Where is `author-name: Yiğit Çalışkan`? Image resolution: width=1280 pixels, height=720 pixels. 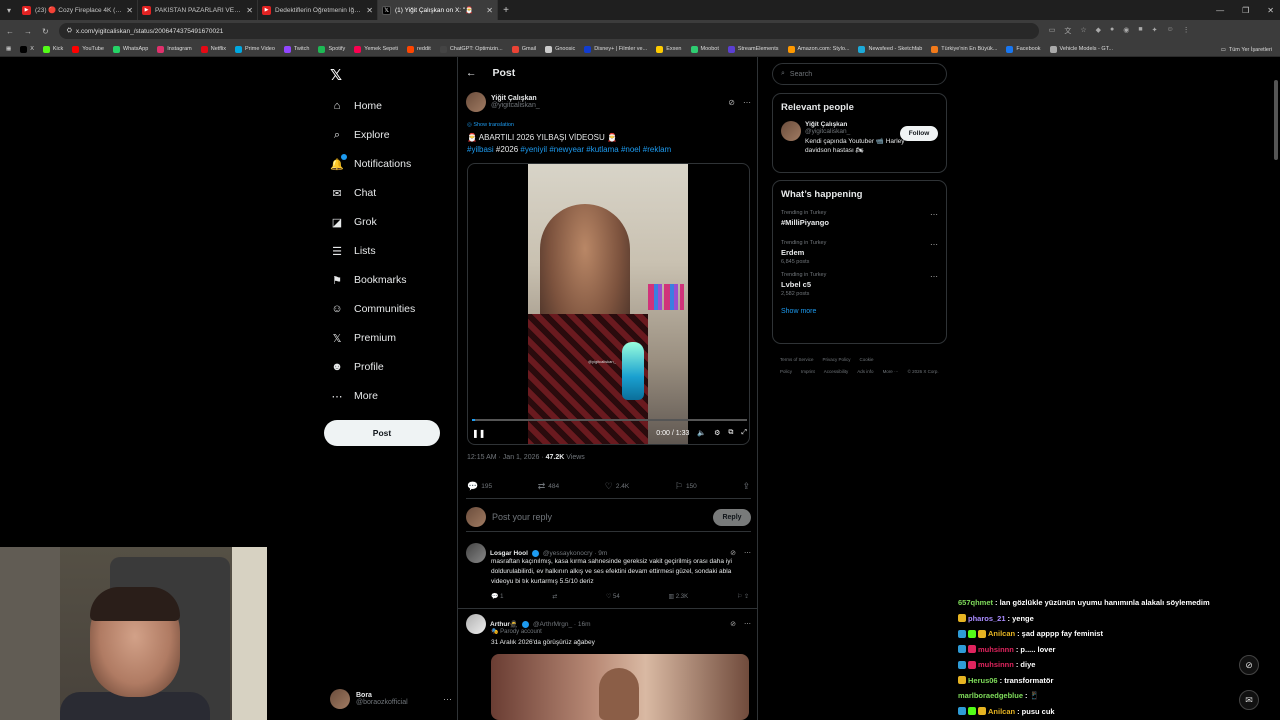 author-name: Yiğit Çalışkan is located at coordinates (515, 98).